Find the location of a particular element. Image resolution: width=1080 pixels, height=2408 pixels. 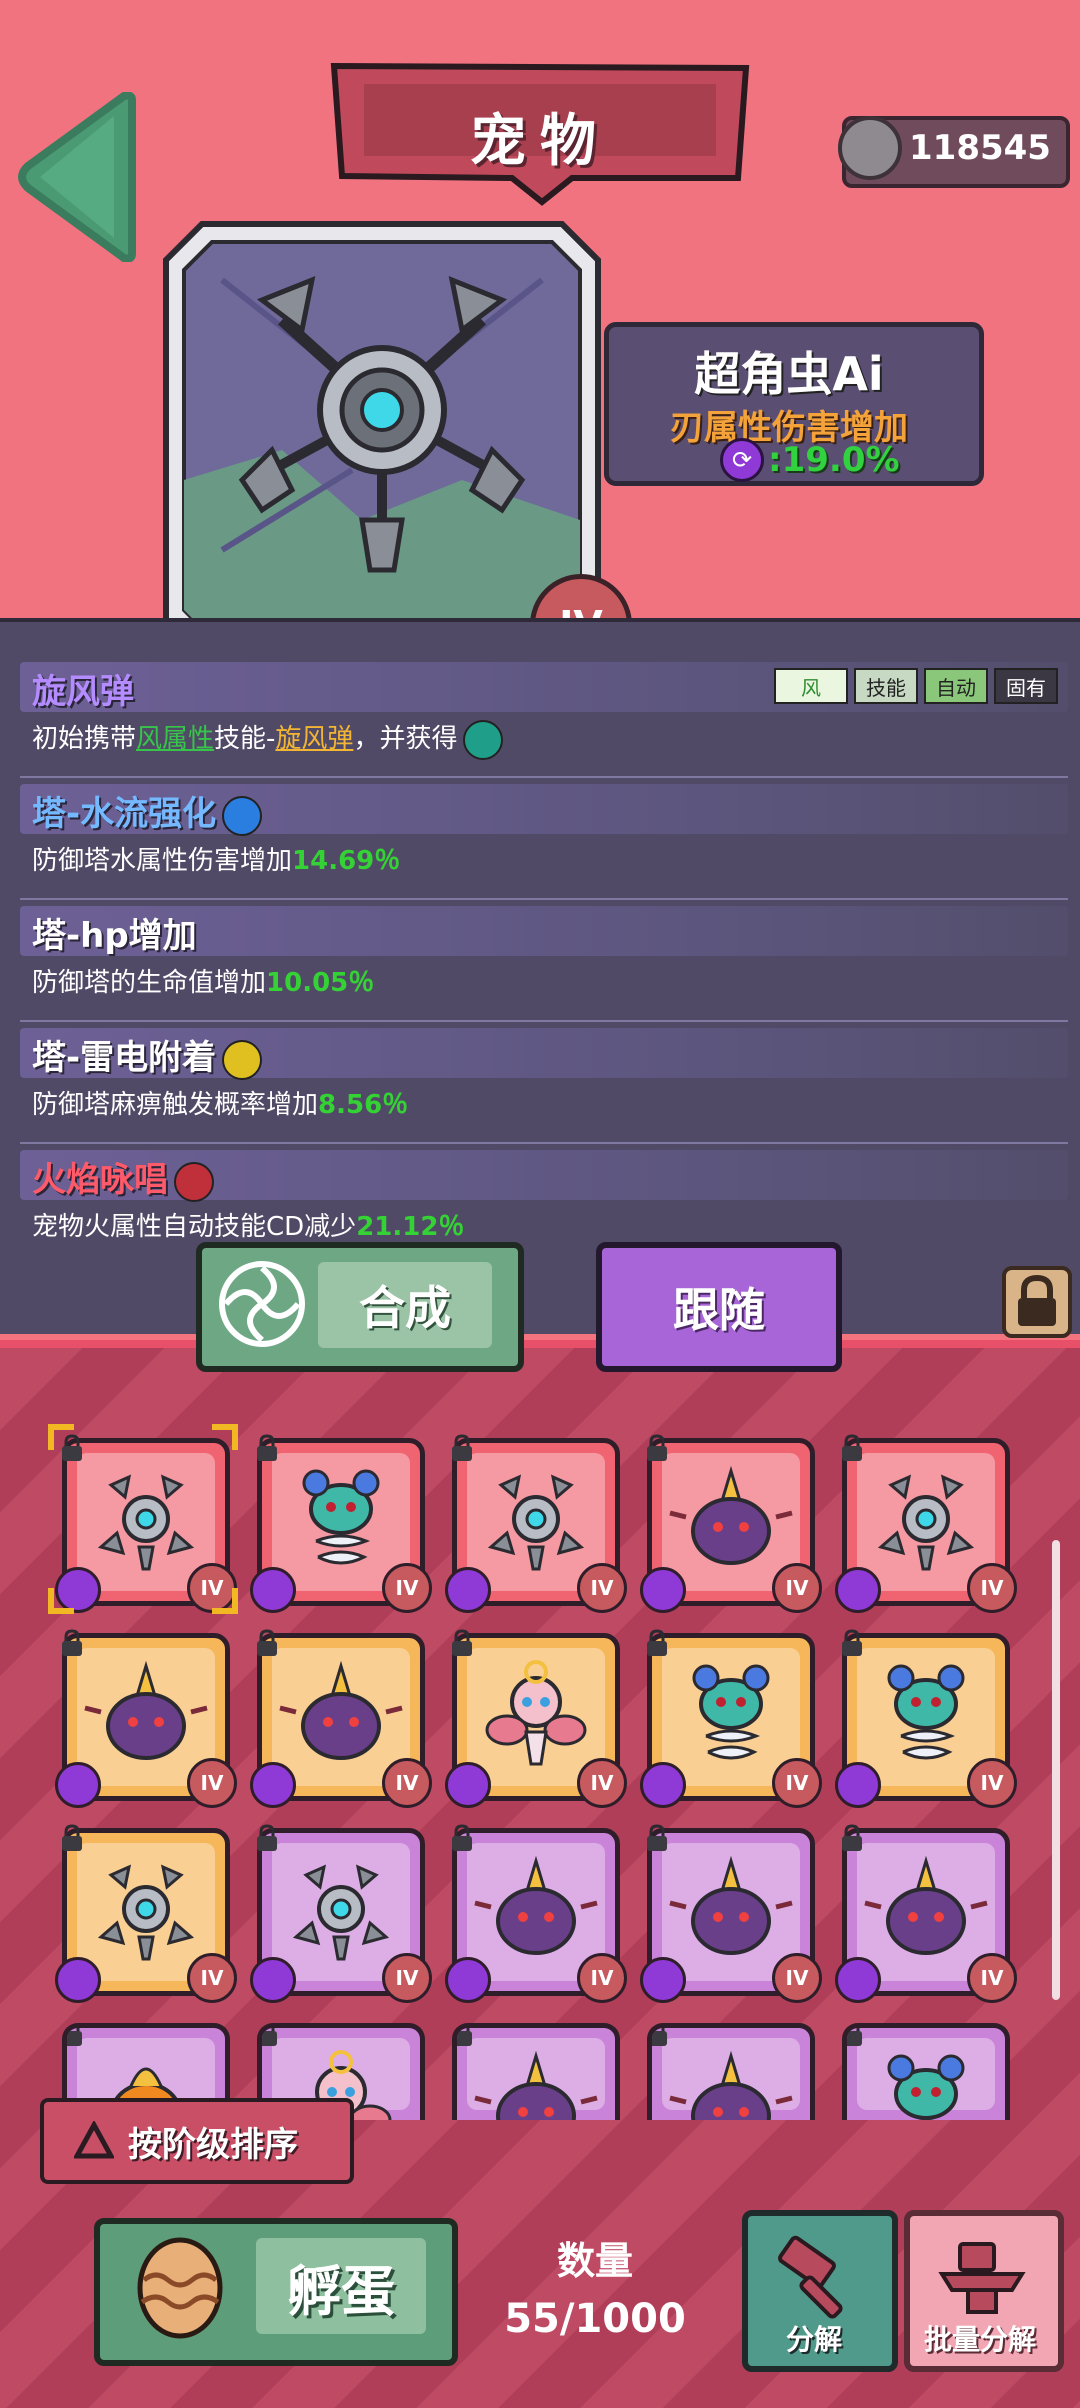

page-title: 宠物 is located at coordinates (540, 141).